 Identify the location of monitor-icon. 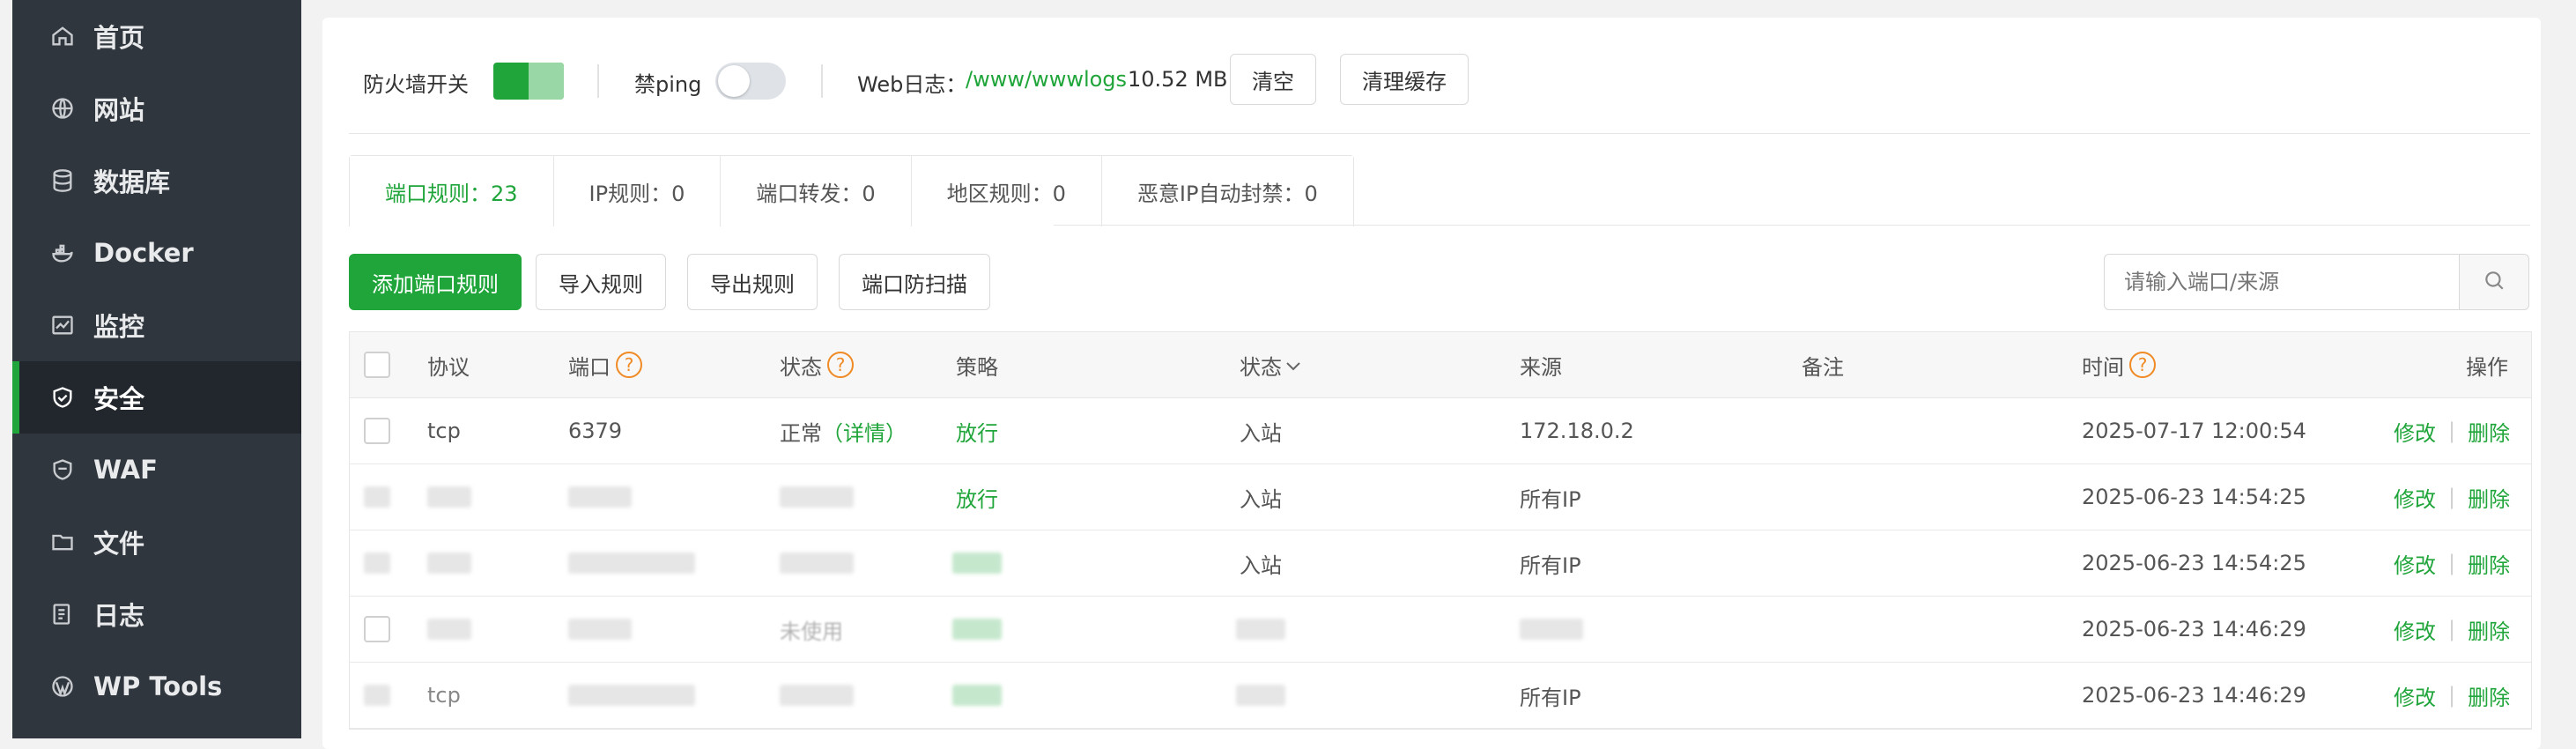
(63, 325).